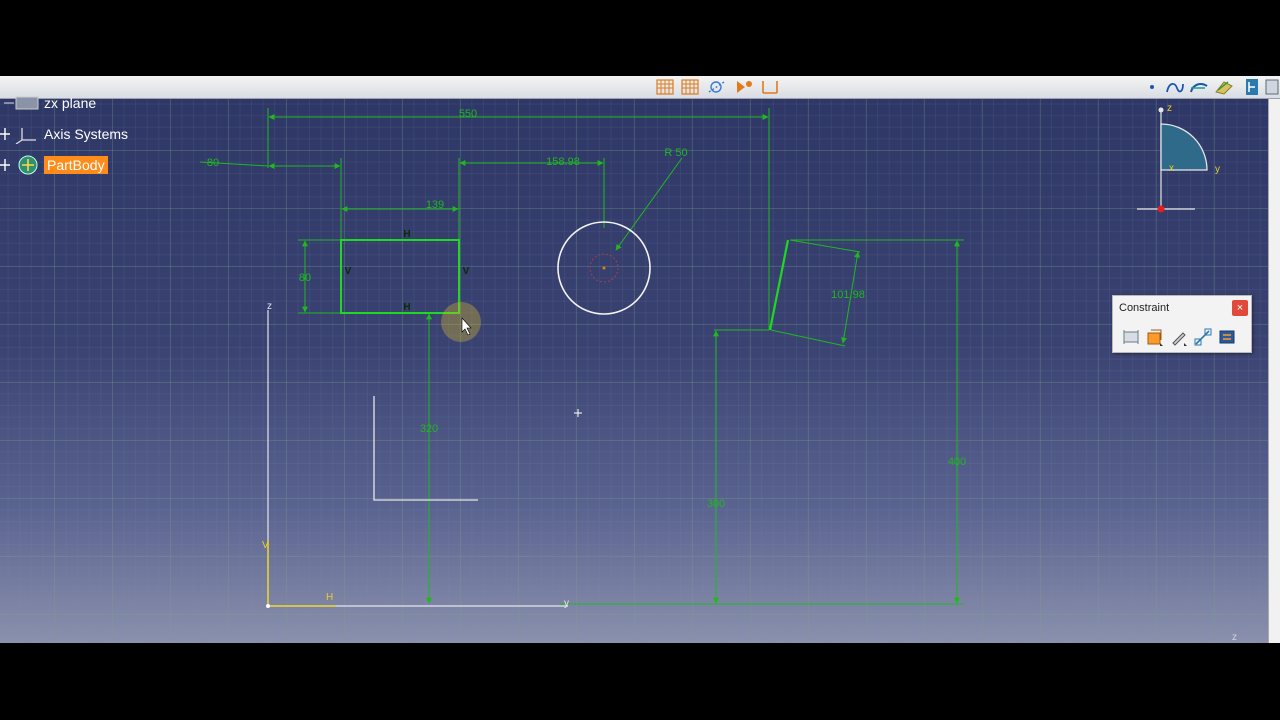 This screenshot has height=720, width=1280. I want to click on vertical-constraint-left: V, so click(348, 271).